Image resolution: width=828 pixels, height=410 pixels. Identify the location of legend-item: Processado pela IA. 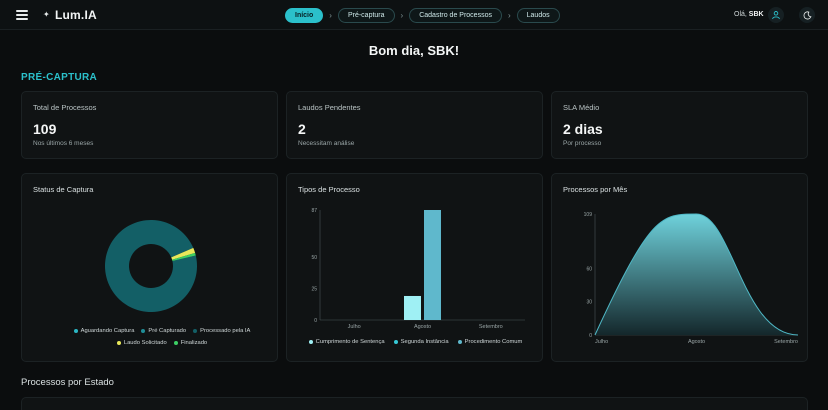
(221, 331).